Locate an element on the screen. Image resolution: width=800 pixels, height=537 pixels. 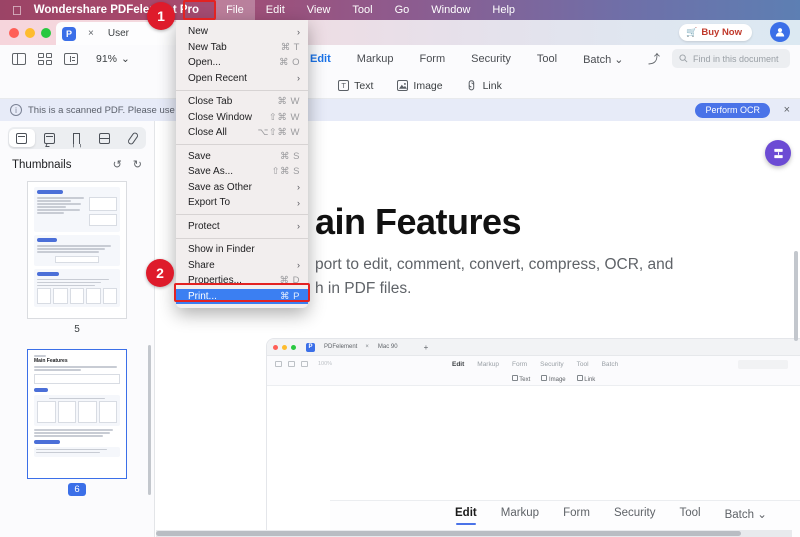
paperclip-icon is located at coordinates (132, 138).